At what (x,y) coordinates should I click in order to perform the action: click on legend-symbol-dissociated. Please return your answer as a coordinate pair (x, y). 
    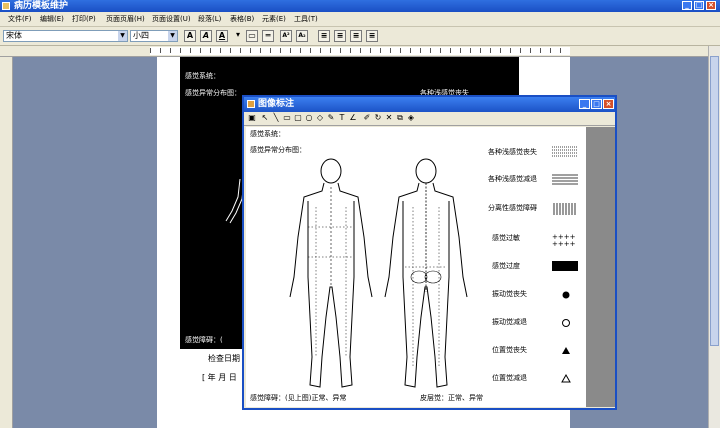
    Looking at the image, I should click on (564, 209).